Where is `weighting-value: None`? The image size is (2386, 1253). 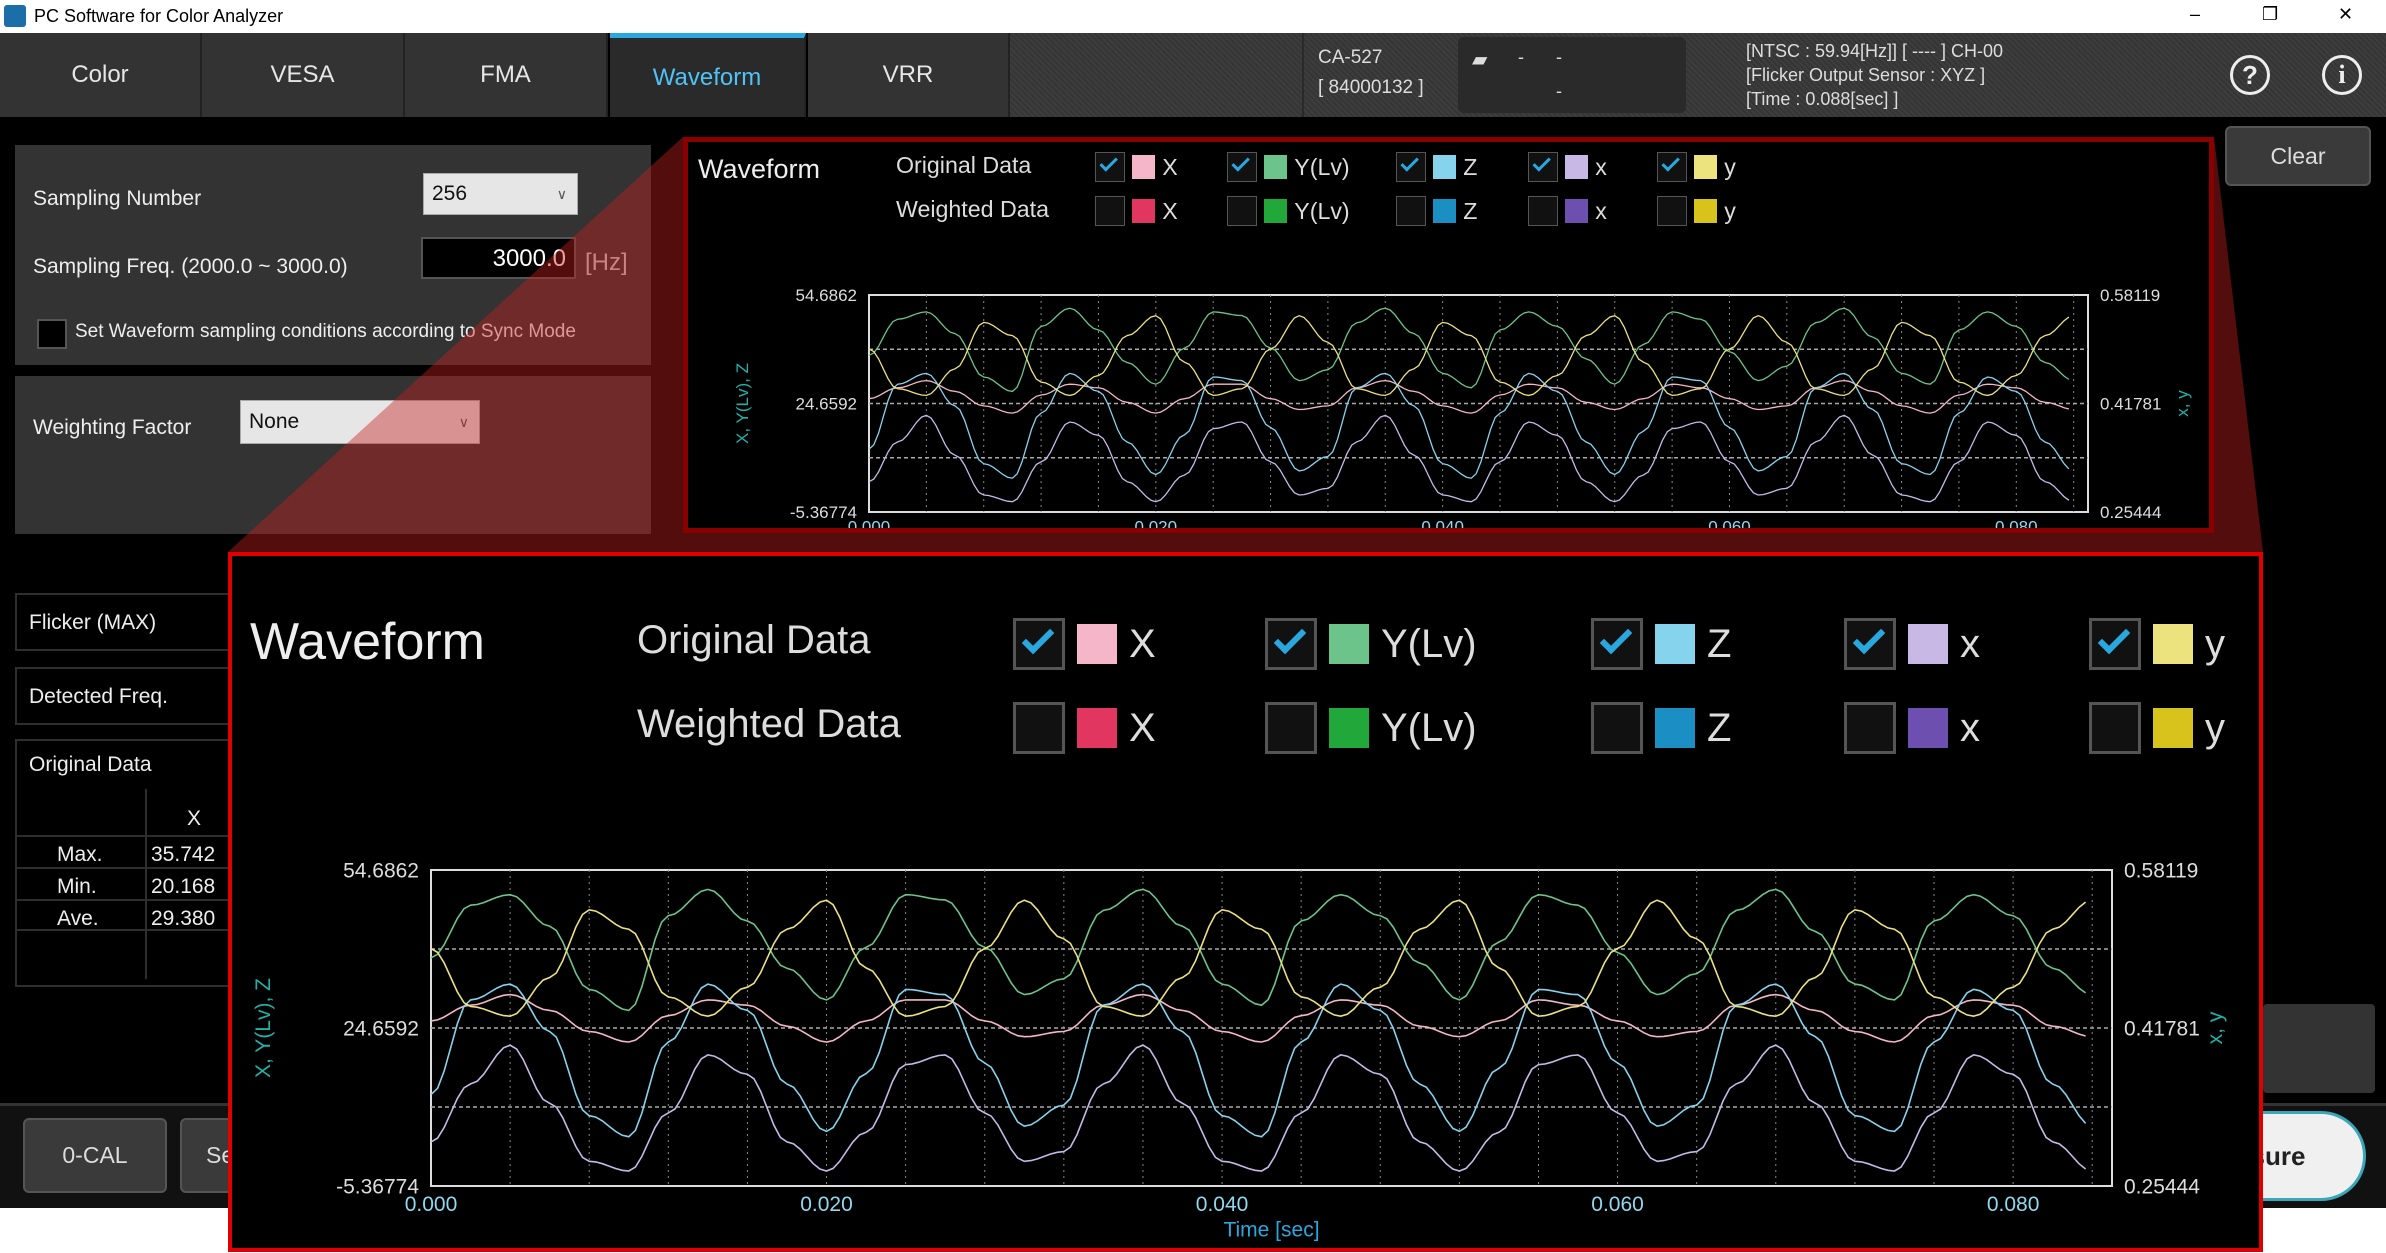
weighting-value: None is located at coordinates (274, 421).